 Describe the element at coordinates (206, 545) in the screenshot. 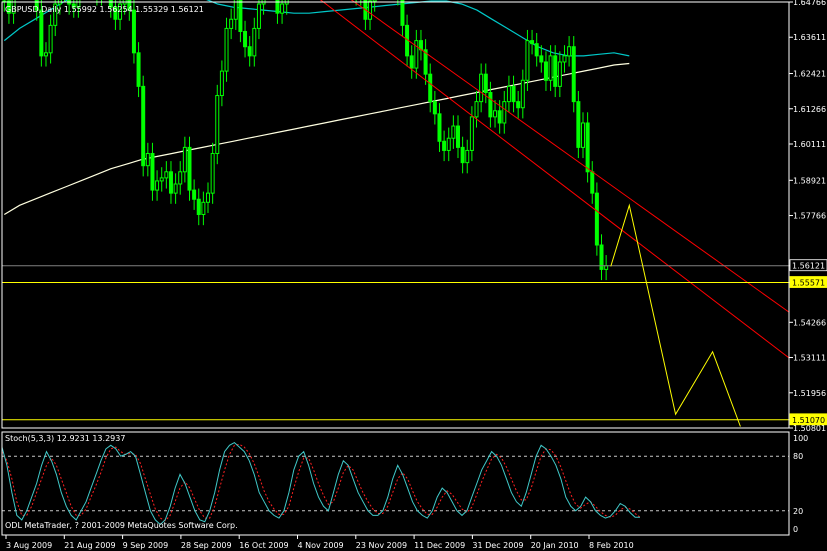

I see `x-tick-label: 28 Sep 2009` at that location.